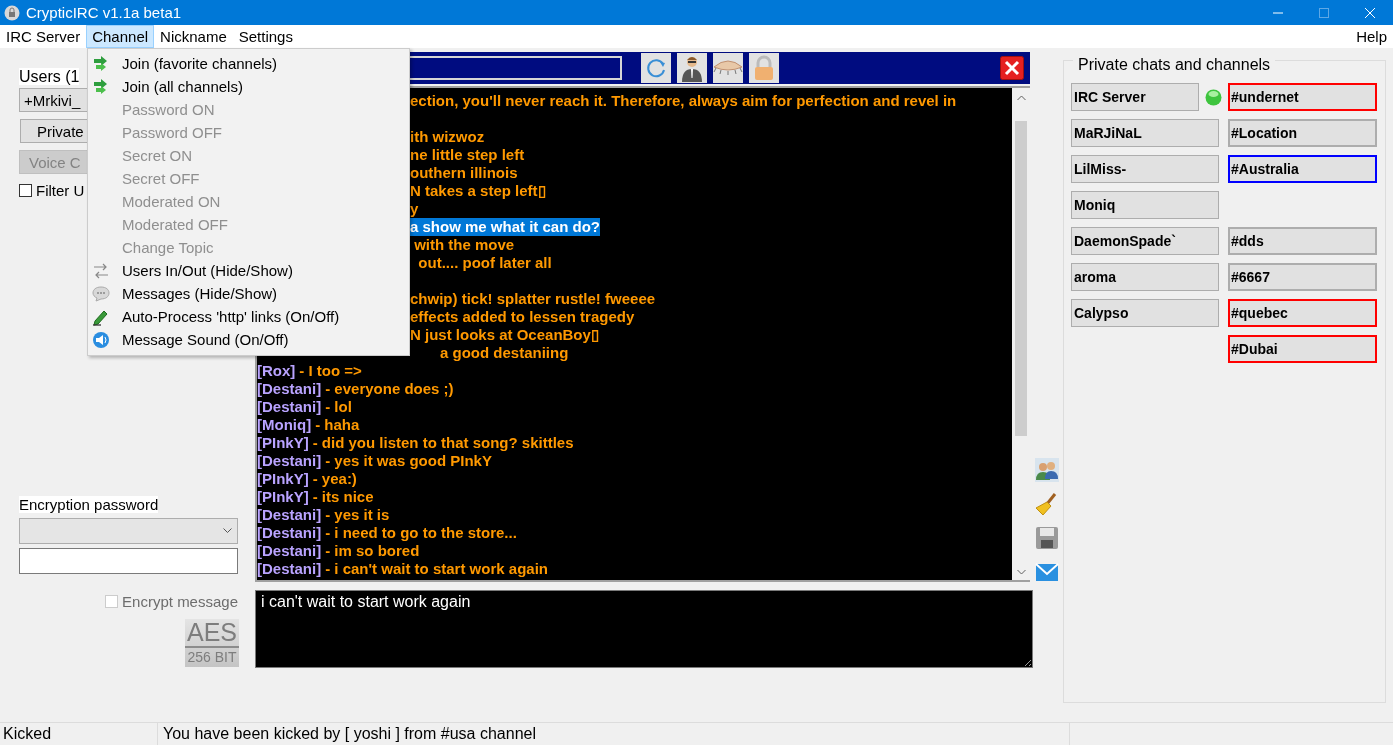  I want to click on chat-line: ith wizwoz, so click(447, 137).